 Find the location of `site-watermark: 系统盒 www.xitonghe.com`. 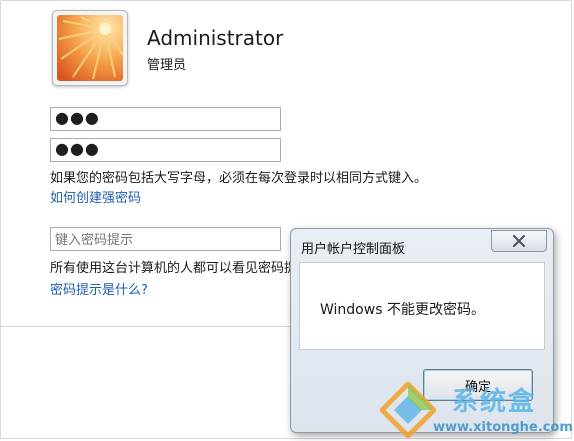

site-watermark: 系统盒 www.xitonghe.com is located at coordinates (476, 410).